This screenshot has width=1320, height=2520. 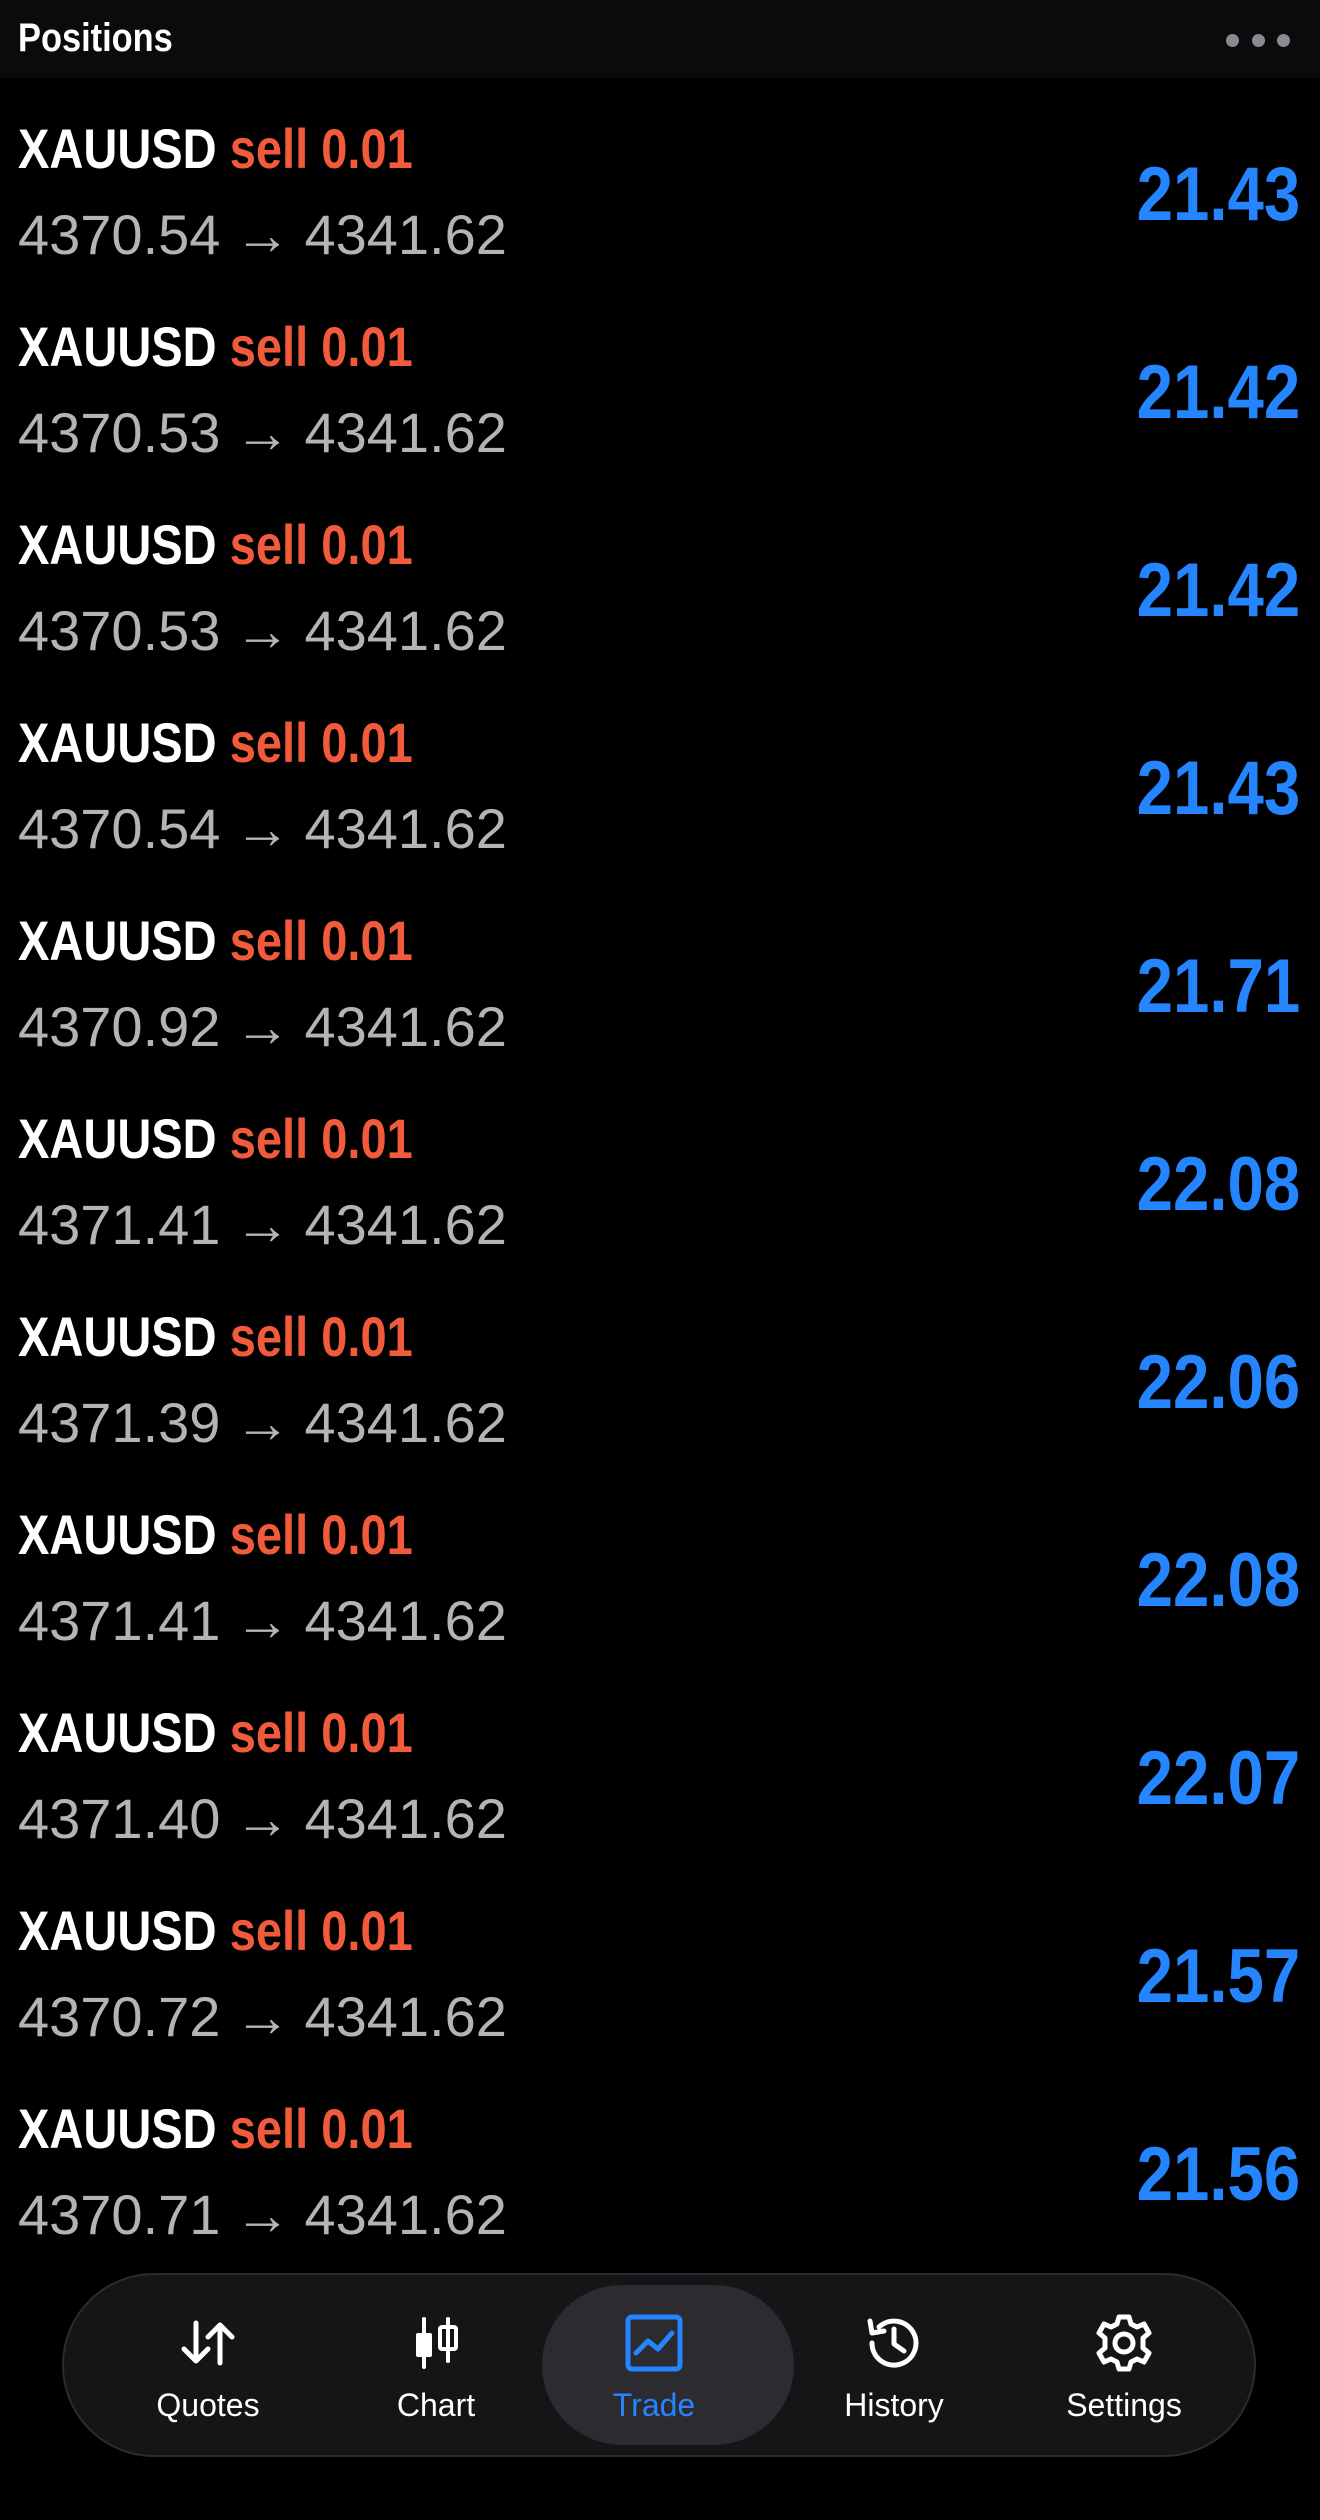 What do you see at coordinates (119, 828) in the screenshot?
I see `open-price: 4370.54` at bounding box center [119, 828].